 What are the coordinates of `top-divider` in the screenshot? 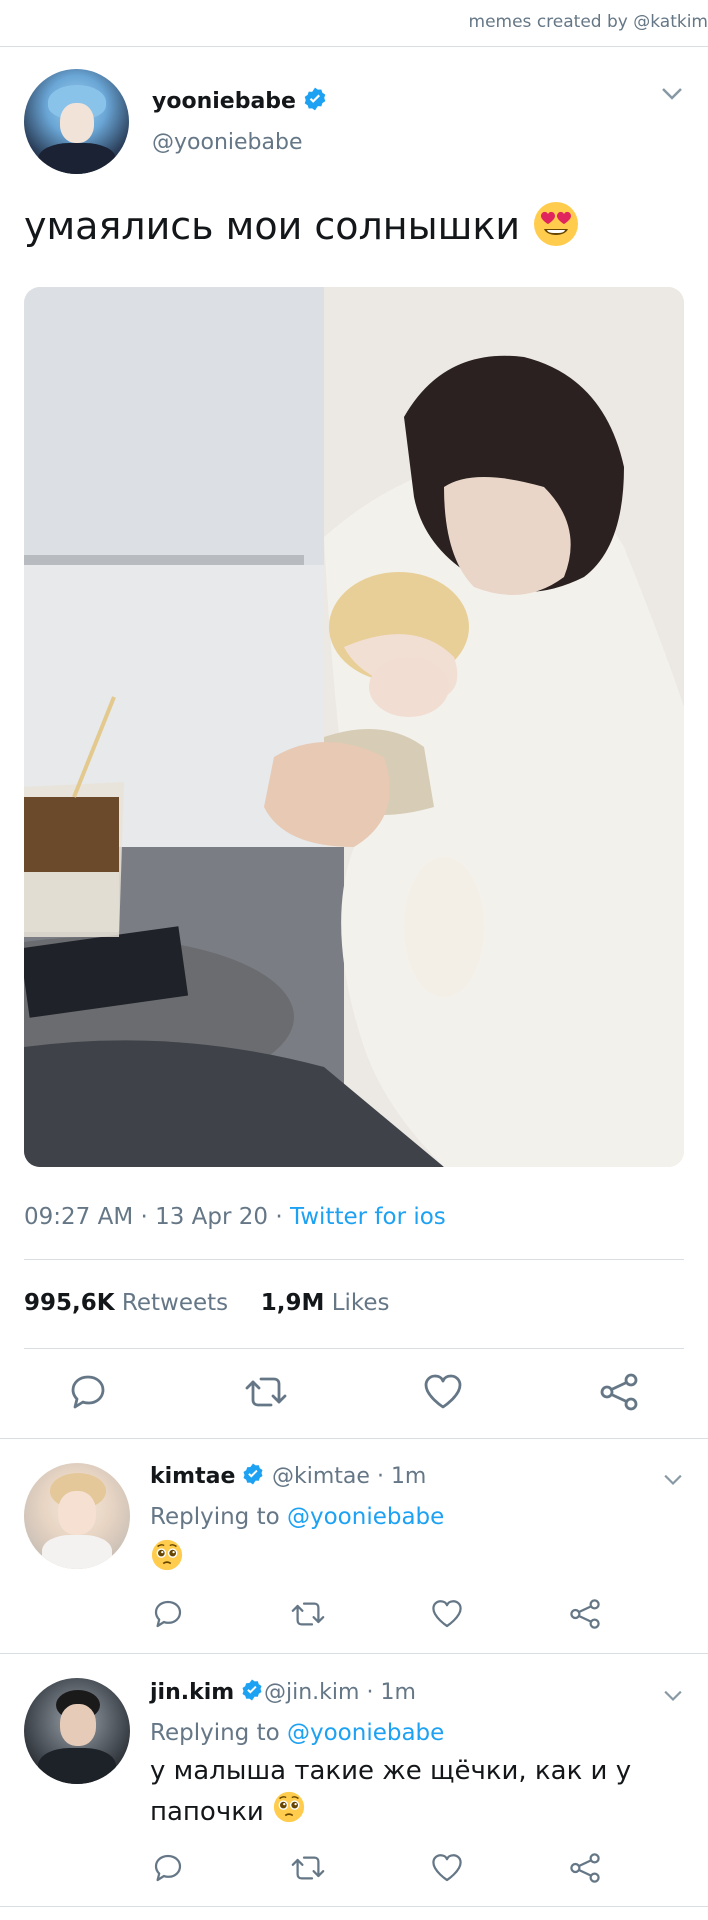 It's located at (354, 46).